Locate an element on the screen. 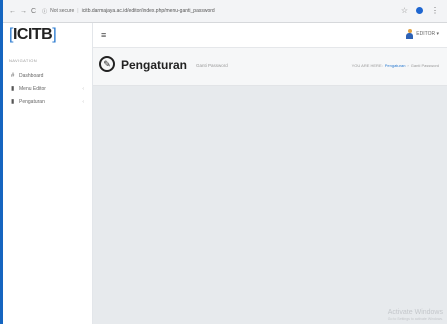 The image size is (447, 324). sidebar-item-pengaturan: ▮ Pengaturan ‹ is located at coordinates (47, 101).